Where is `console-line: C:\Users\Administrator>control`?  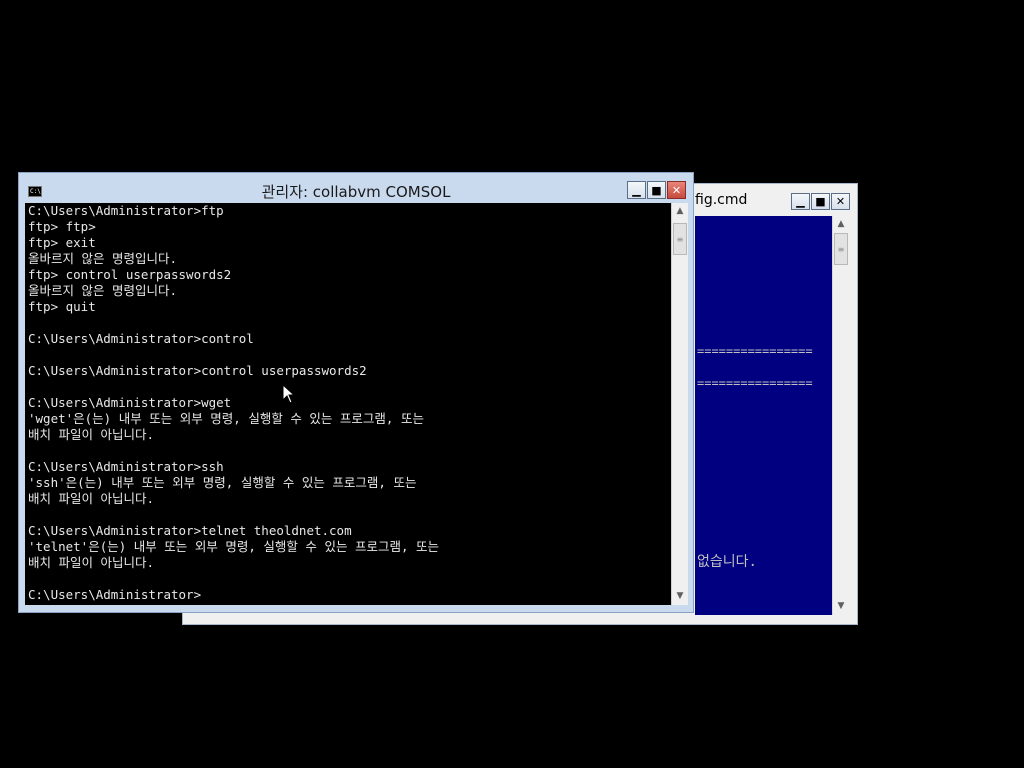 console-line: C:\Users\Administrator>control is located at coordinates (141, 338).